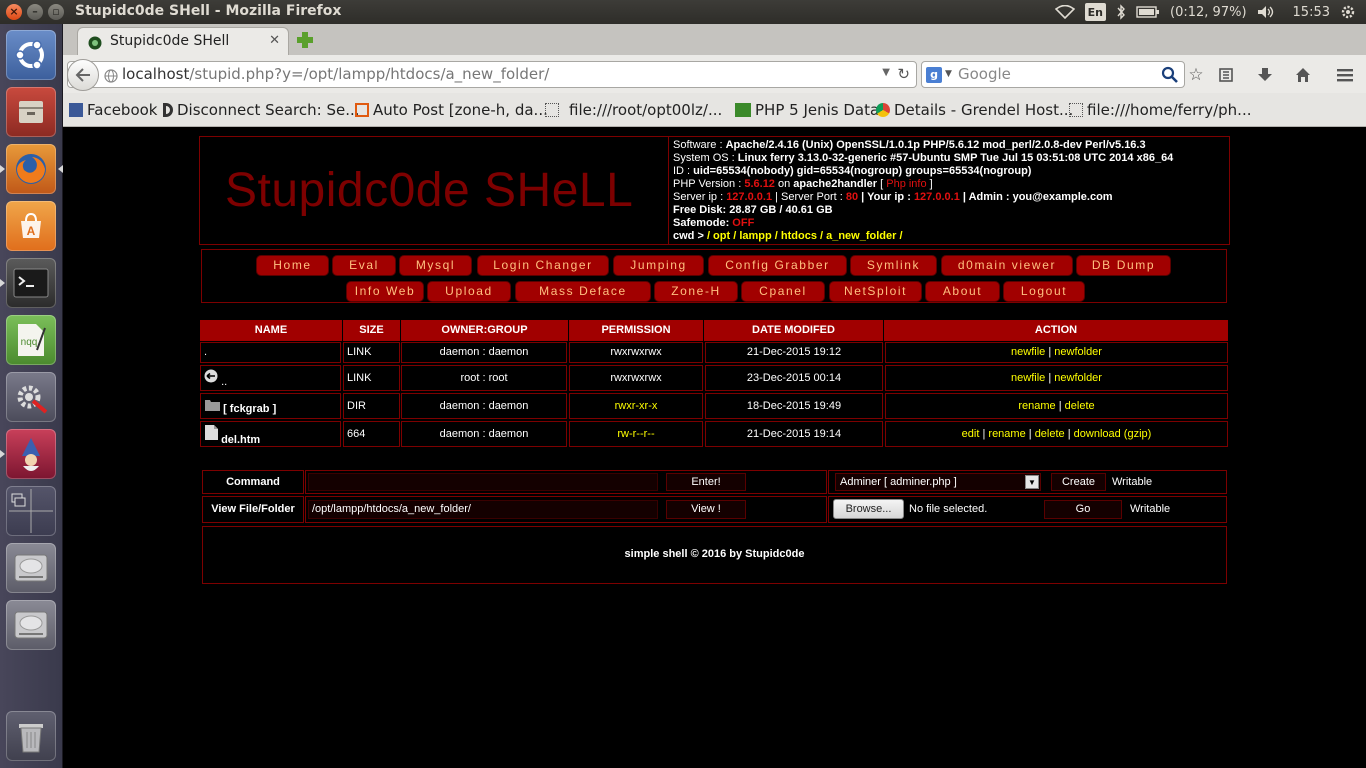 The width and height of the screenshot is (1366, 768). I want to click on file-name-cell: del.htm, so click(270, 434).